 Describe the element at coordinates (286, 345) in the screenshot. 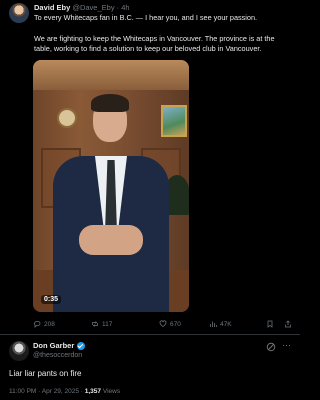

I see `more-options-icon: ⋯` at that location.